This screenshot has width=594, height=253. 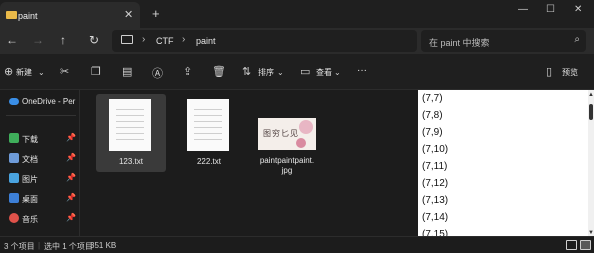 I want to click on sidebar-item-label: 图片, so click(x=30, y=179).